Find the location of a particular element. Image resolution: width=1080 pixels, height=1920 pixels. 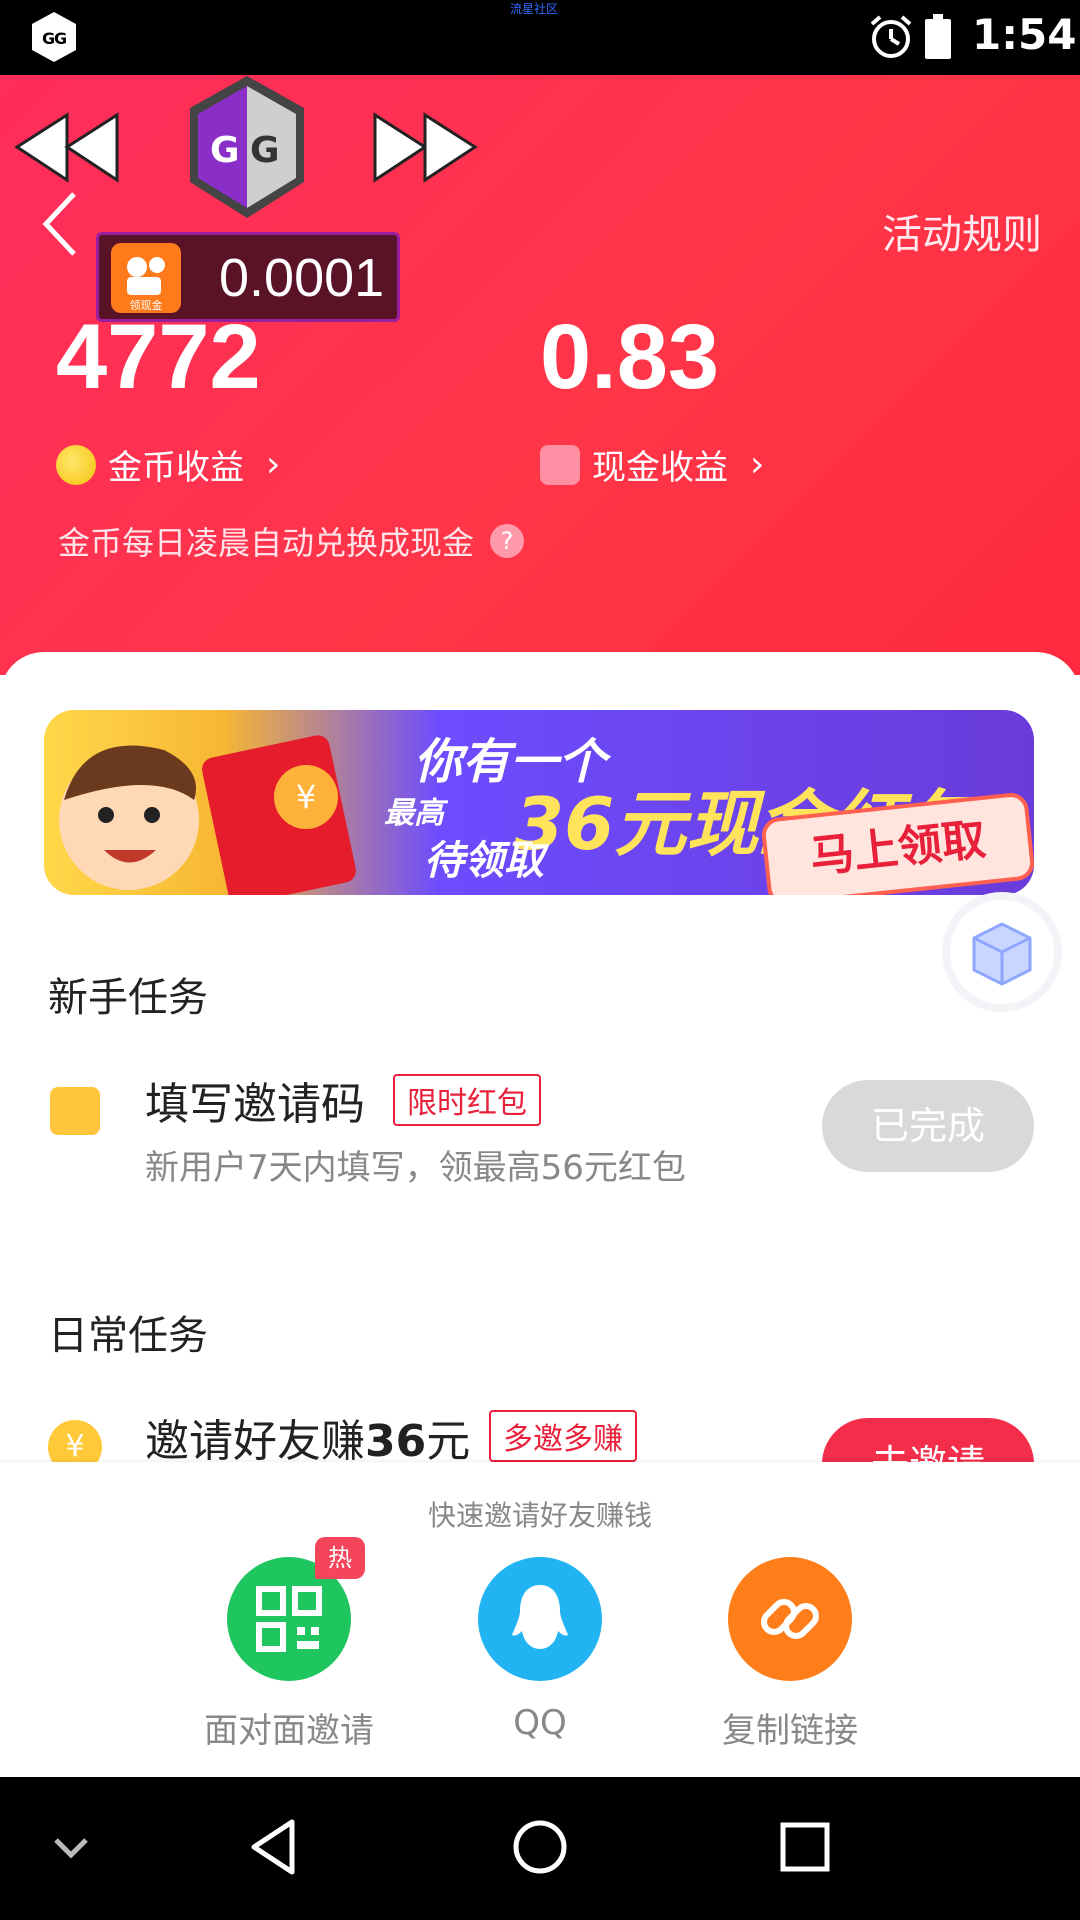

coin-earnings-link: 金币收益 › is located at coordinates (168, 464).